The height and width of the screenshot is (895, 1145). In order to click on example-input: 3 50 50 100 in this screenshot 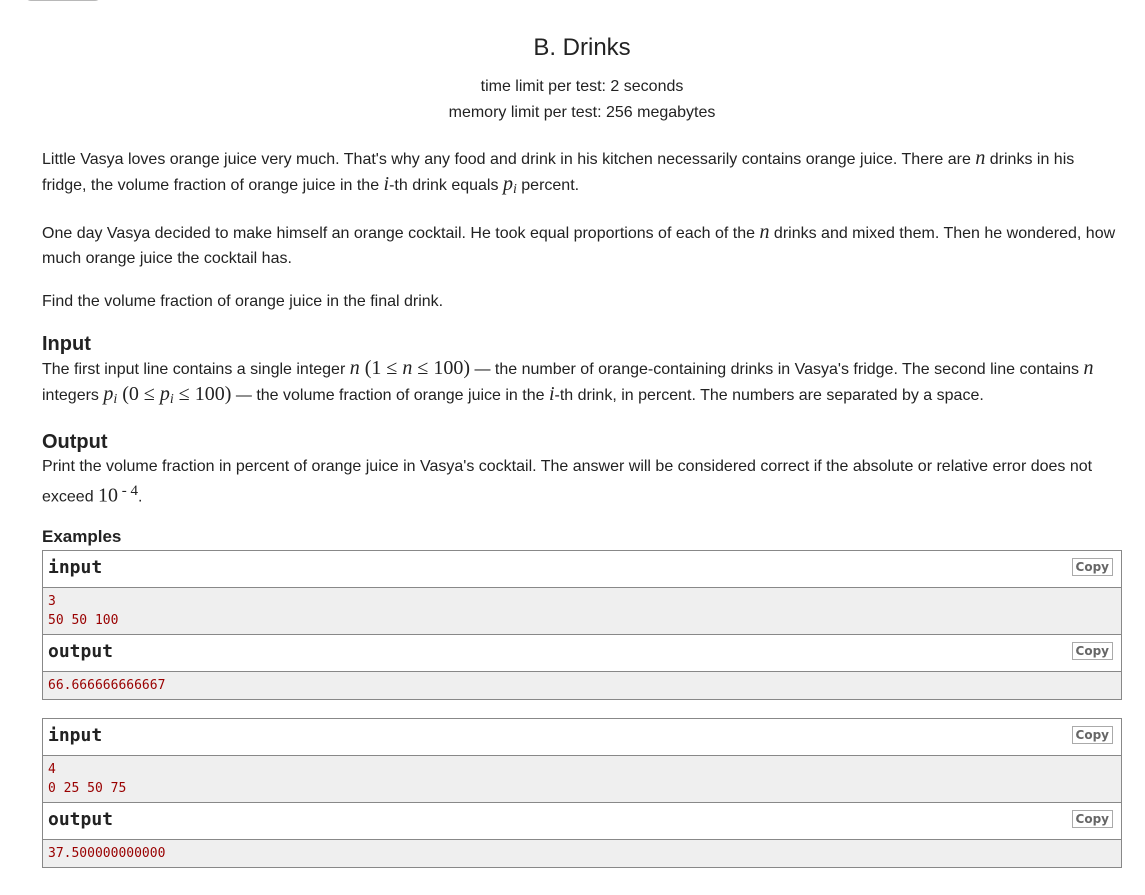, I will do `click(582, 612)`.